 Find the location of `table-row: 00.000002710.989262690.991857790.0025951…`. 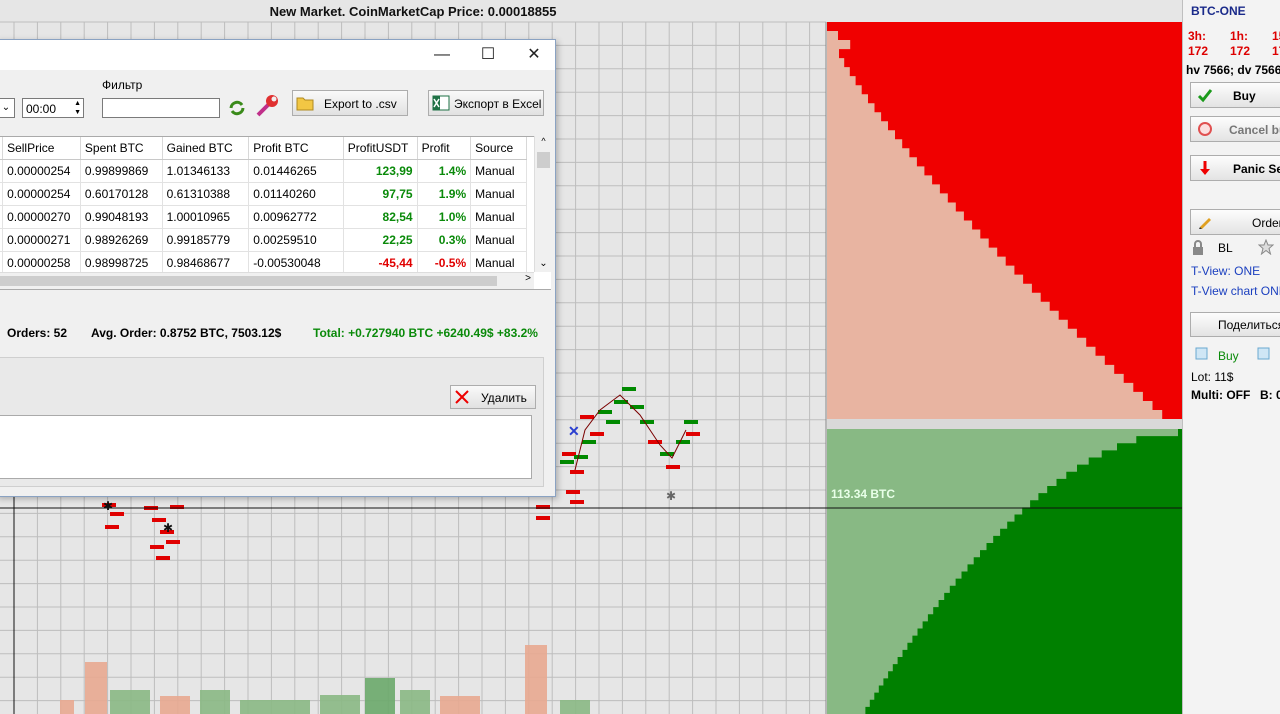

table-row: 00.000002710.989262690.991857790.0025951… is located at coordinates (263, 240).